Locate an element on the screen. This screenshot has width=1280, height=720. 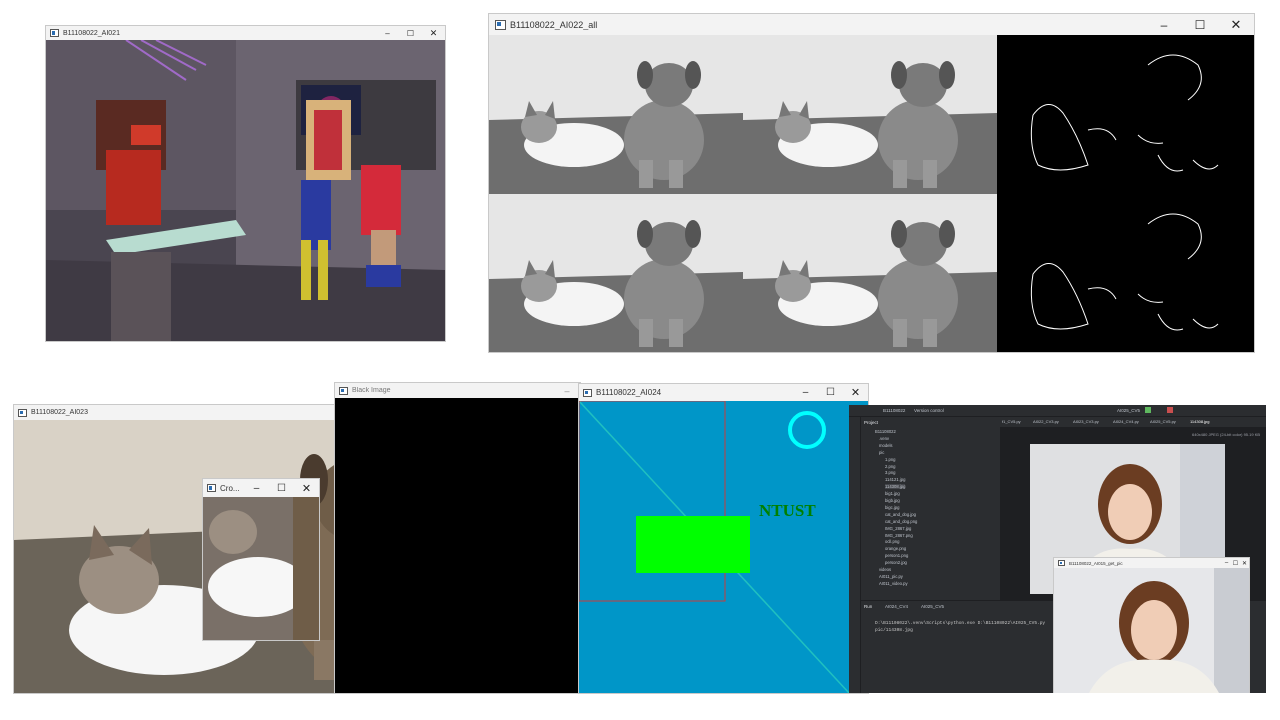
cropped-image is located at coordinates (261, 568).